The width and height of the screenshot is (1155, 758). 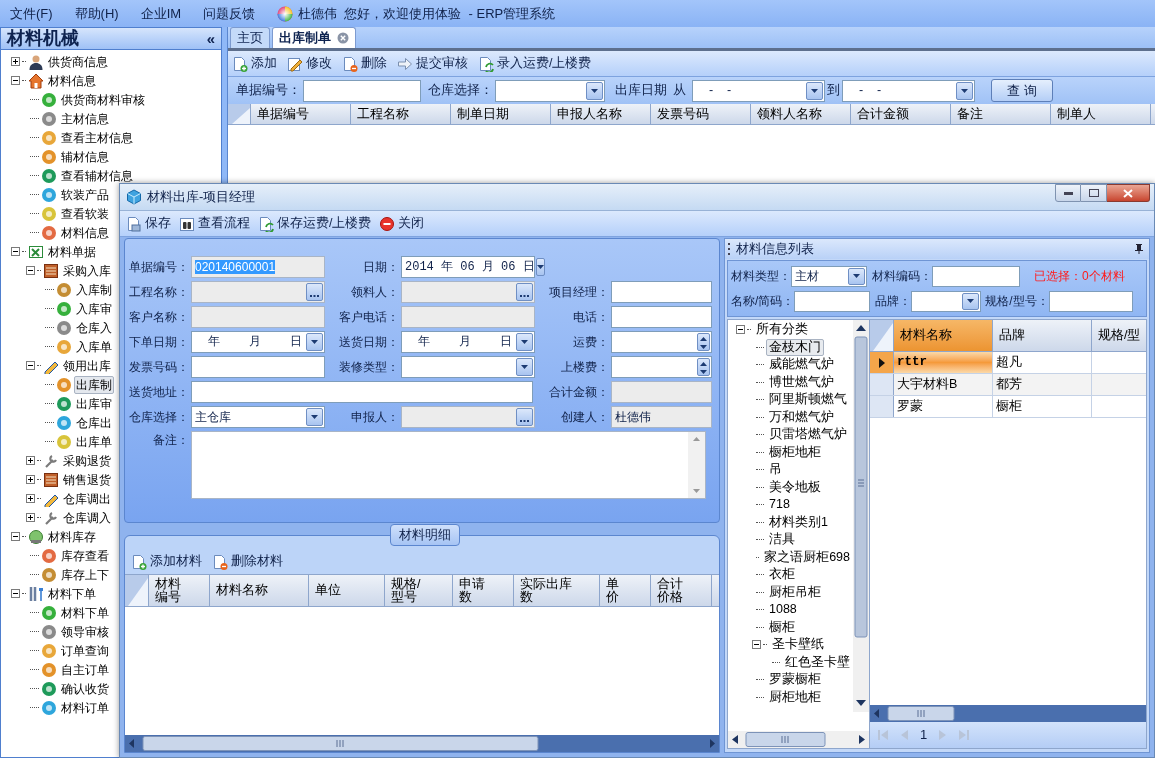 What do you see at coordinates (161, 13) in the screenshot?
I see `menu-item: 企业IM` at bounding box center [161, 13].